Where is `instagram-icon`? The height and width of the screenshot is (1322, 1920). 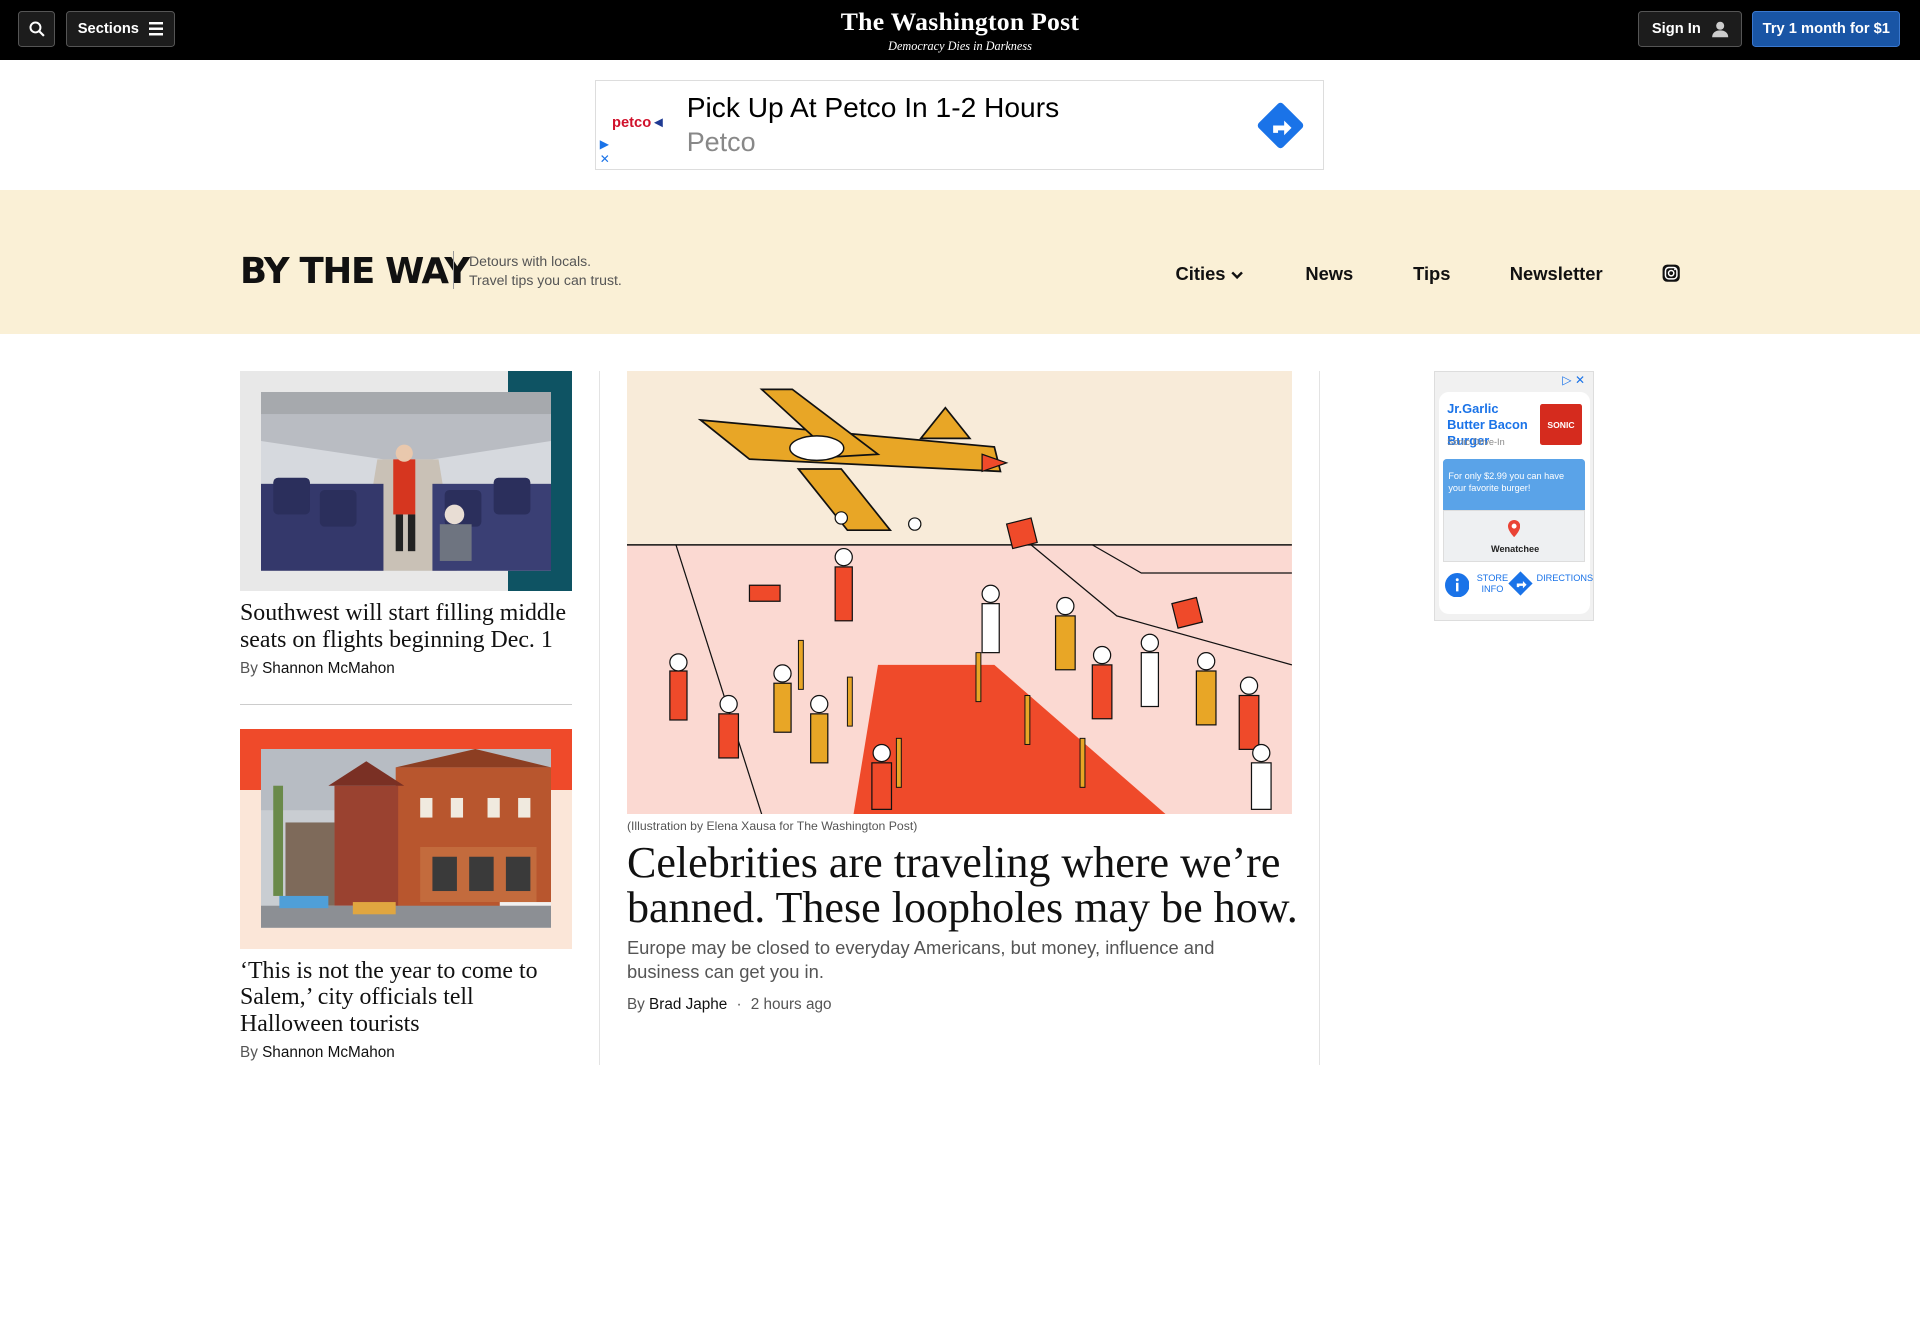 instagram-icon is located at coordinates (1671, 273).